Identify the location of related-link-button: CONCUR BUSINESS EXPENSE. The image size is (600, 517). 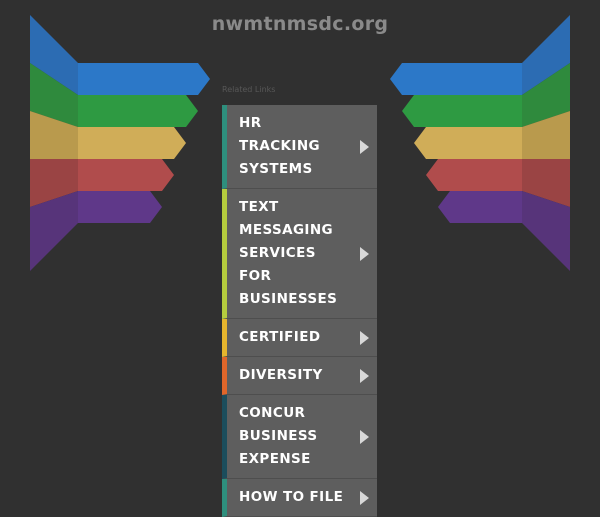
(299, 437).